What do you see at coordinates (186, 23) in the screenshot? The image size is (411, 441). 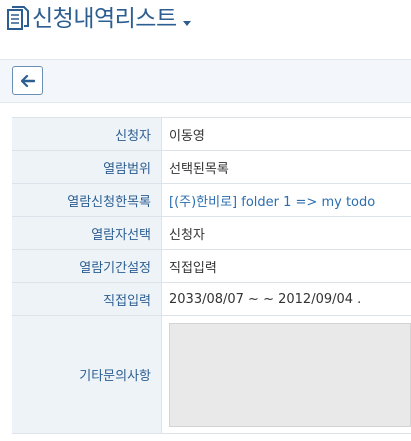 I see `chevron-down-icon` at bounding box center [186, 23].